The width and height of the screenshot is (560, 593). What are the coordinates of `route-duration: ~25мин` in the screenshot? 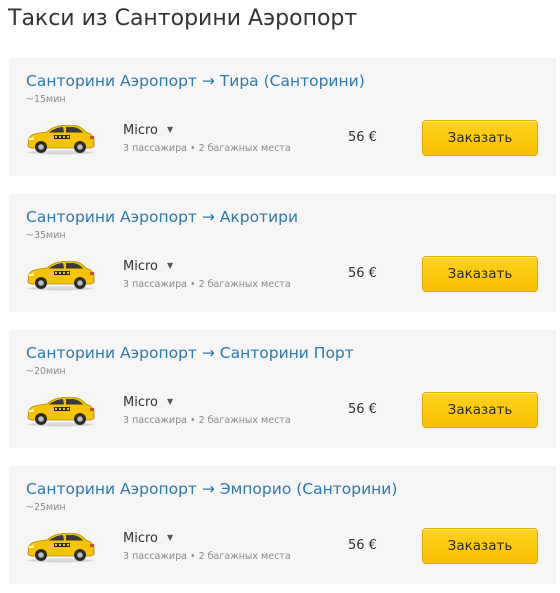 It's located at (46, 507).